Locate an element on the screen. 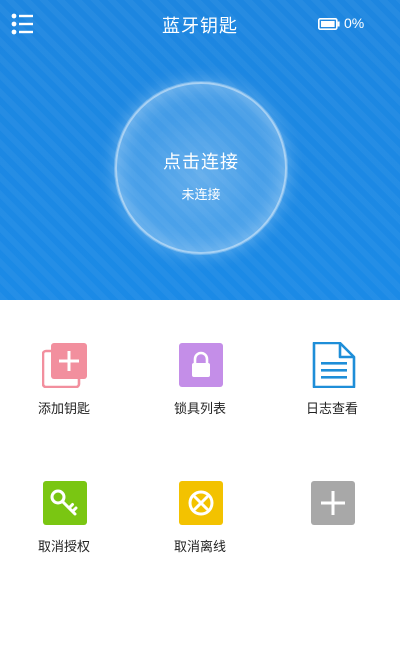 This screenshot has height=660, width=400. cancel-authorization-button: 取消授权 is located at coordinates (64, 496).